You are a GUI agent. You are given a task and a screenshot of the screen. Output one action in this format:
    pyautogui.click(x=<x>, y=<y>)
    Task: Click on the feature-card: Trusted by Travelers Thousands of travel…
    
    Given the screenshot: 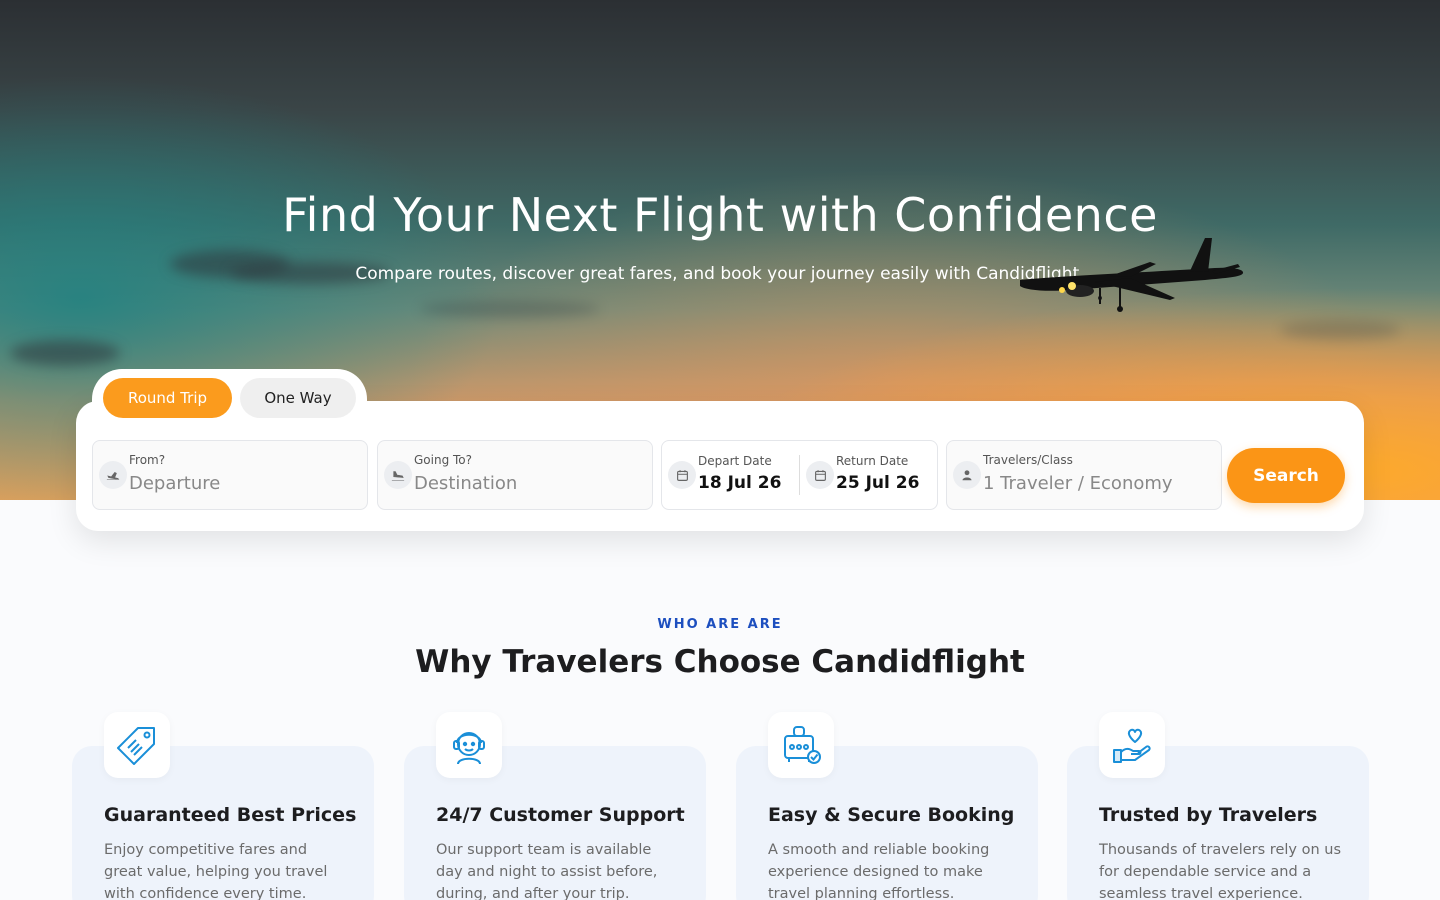 What is the action you would take?
    pyautogui.click(x=1218, y=806)
    